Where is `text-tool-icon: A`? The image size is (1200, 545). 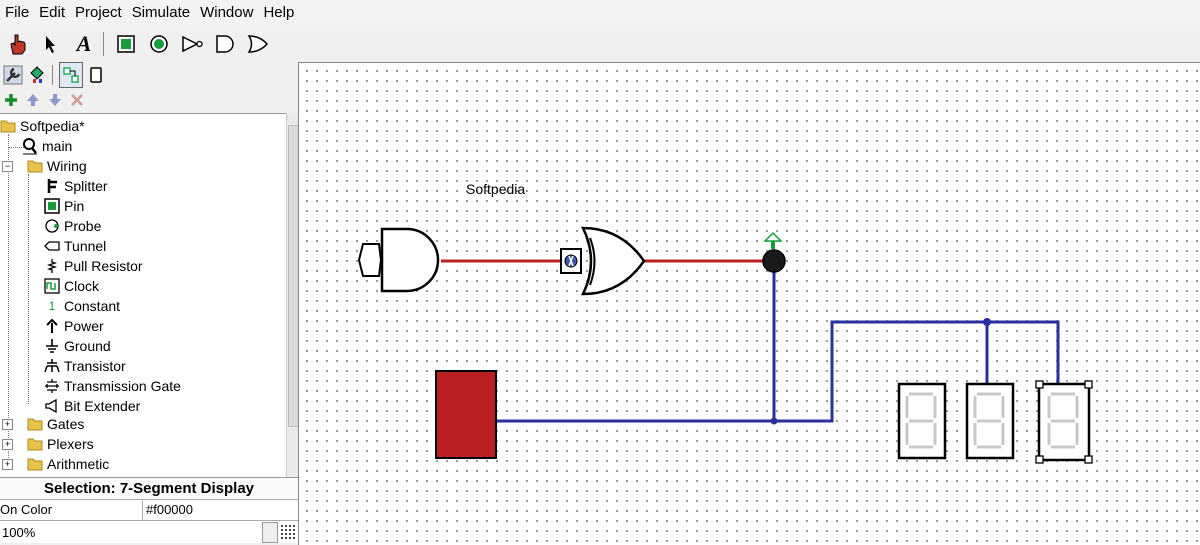 text-tool-icon: A is located at coordinates (84, 43).